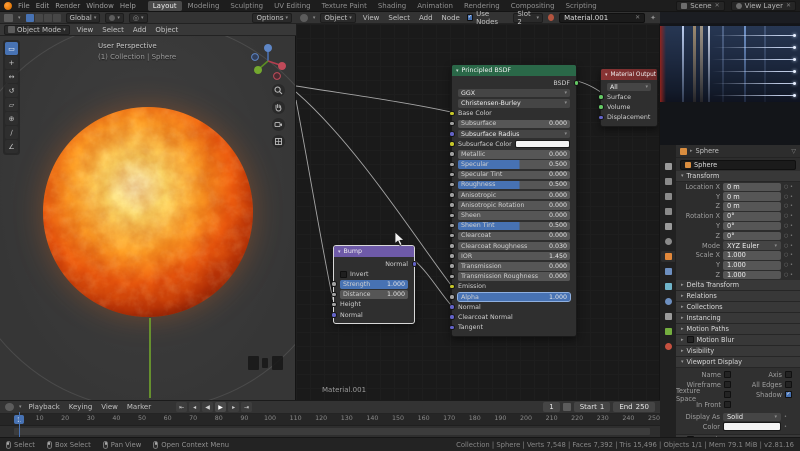  What do you see at coordinates (304, 17) in the screenshot?
I see `shader-editor-type-icon` at bounding box center [304, 17].